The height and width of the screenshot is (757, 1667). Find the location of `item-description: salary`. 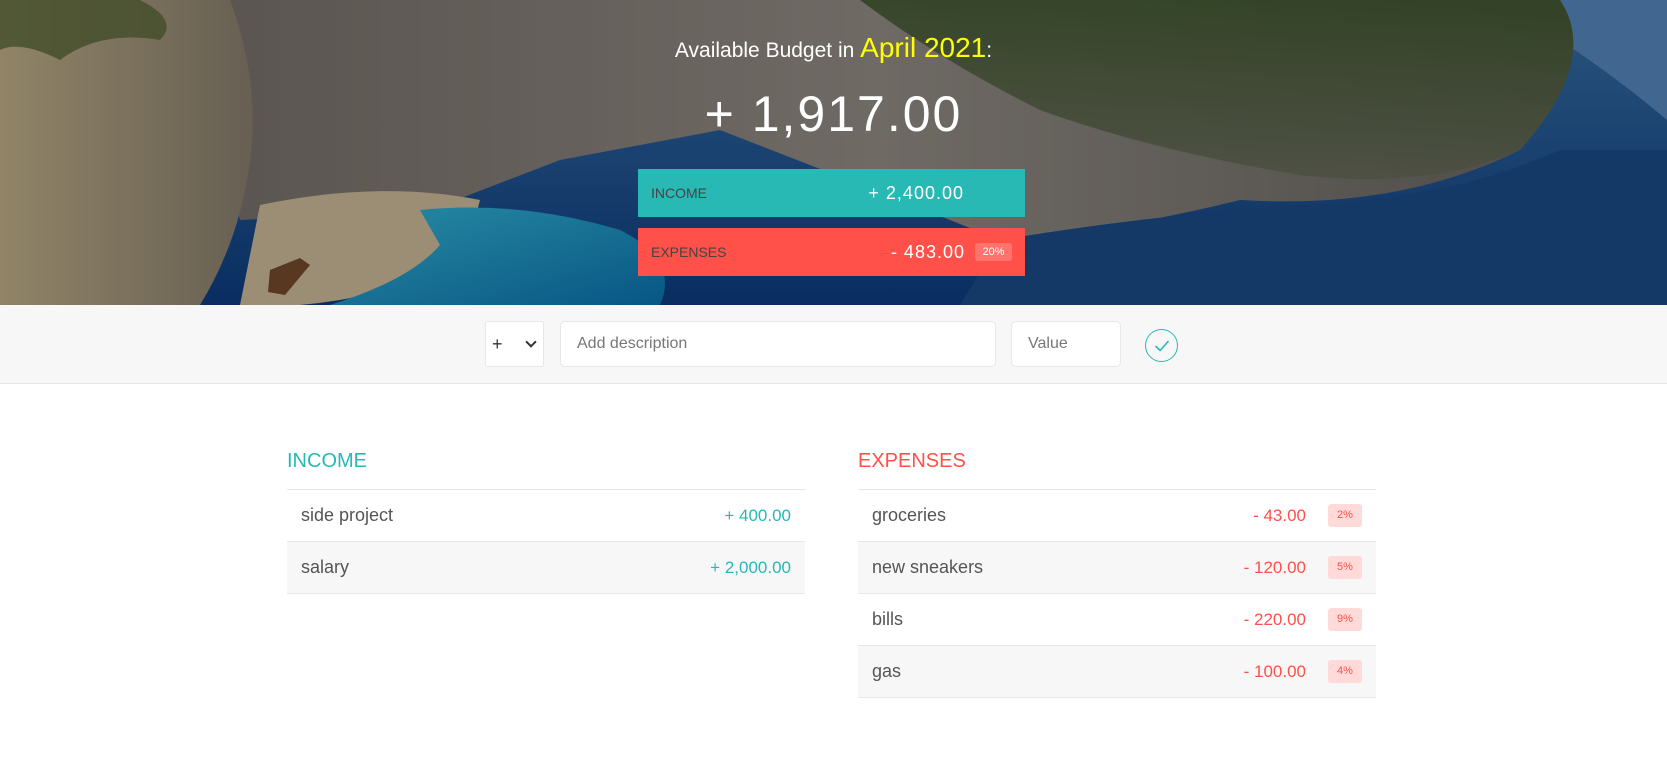

item-description: salary is located at coordinates (325, 567).